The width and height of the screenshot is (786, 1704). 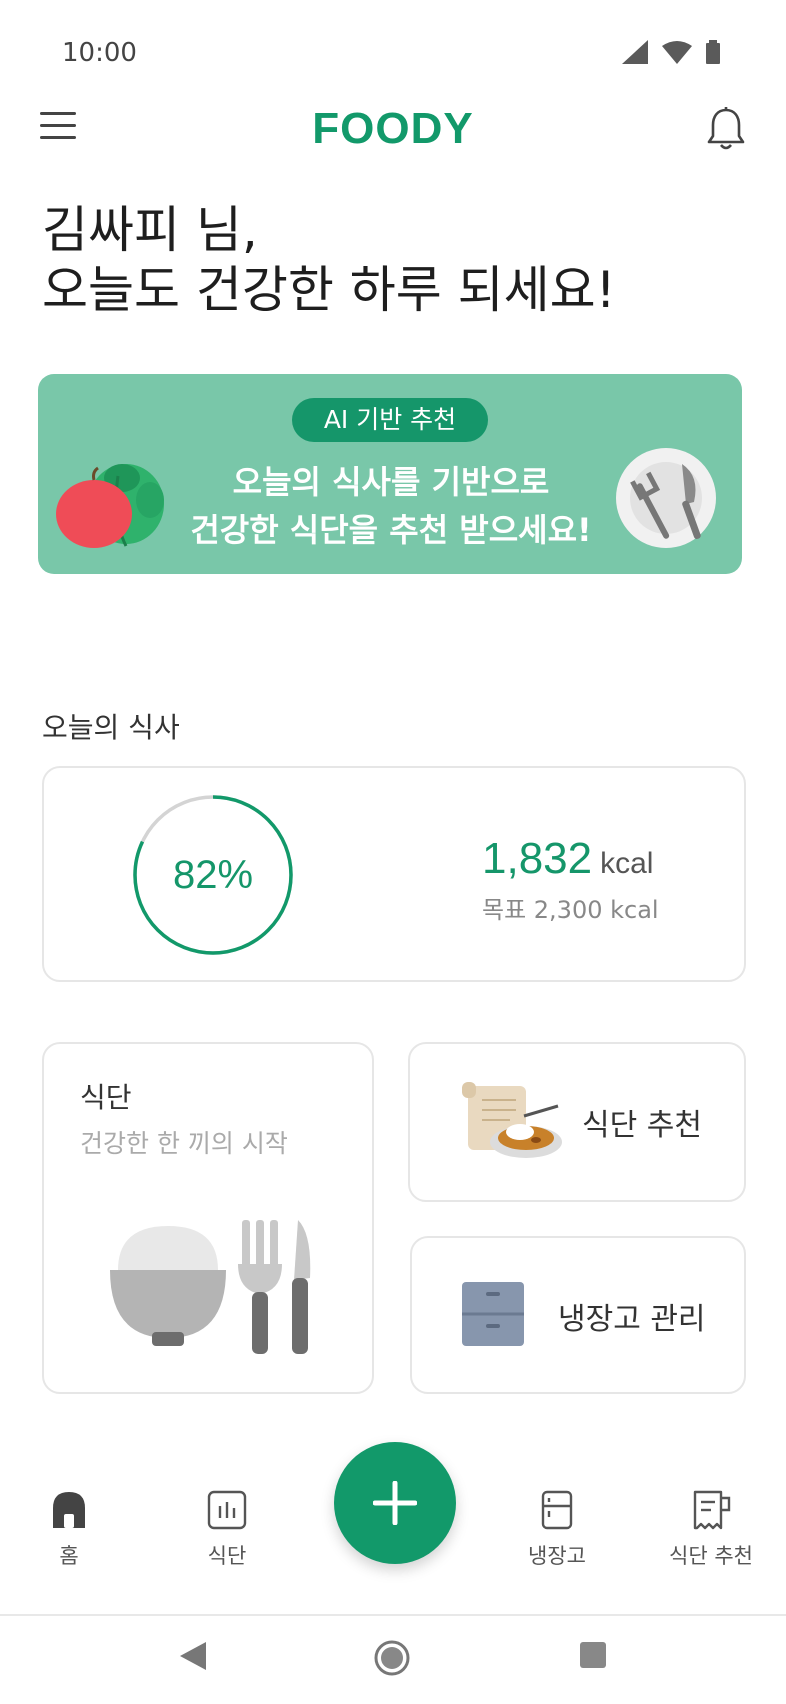 What do you see at coordinates (69, 1530) in the screenshot?
I see `nav-home: 홈` at bounding box center [69, 1530].